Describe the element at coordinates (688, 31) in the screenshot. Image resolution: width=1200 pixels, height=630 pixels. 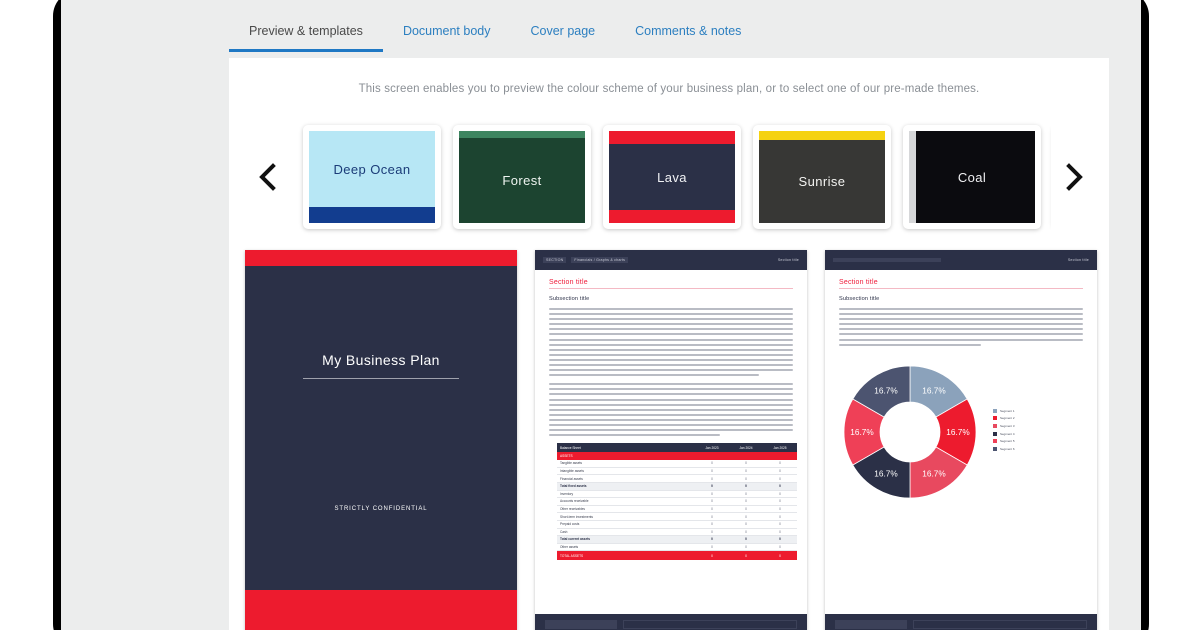
I see `tab-label: Comments & notes` at that location.